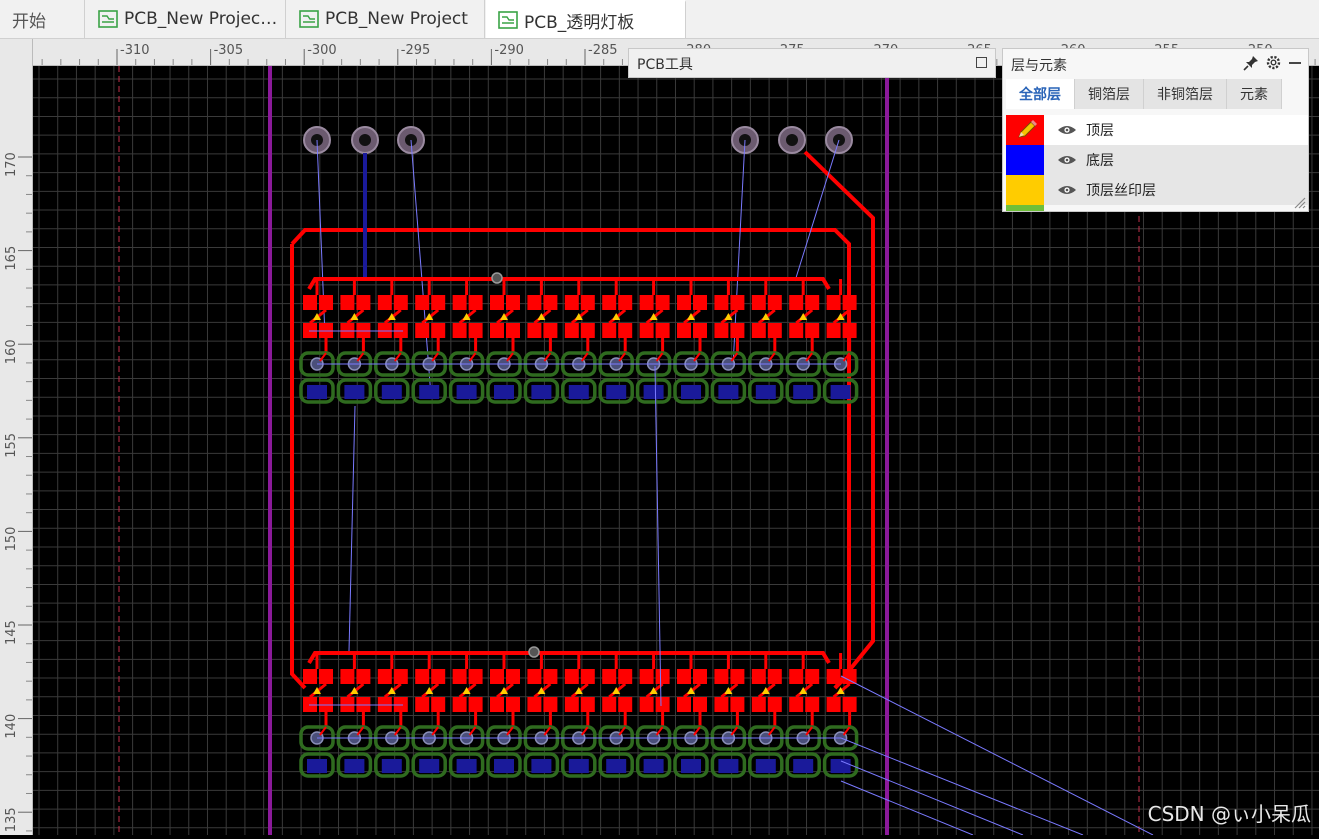 The image size is (1319, 839). What do you see at coordinates (1157, 160) in the screenshot?
I see `layer-row-bottom: 底层` at bounding box center [1157, 160].